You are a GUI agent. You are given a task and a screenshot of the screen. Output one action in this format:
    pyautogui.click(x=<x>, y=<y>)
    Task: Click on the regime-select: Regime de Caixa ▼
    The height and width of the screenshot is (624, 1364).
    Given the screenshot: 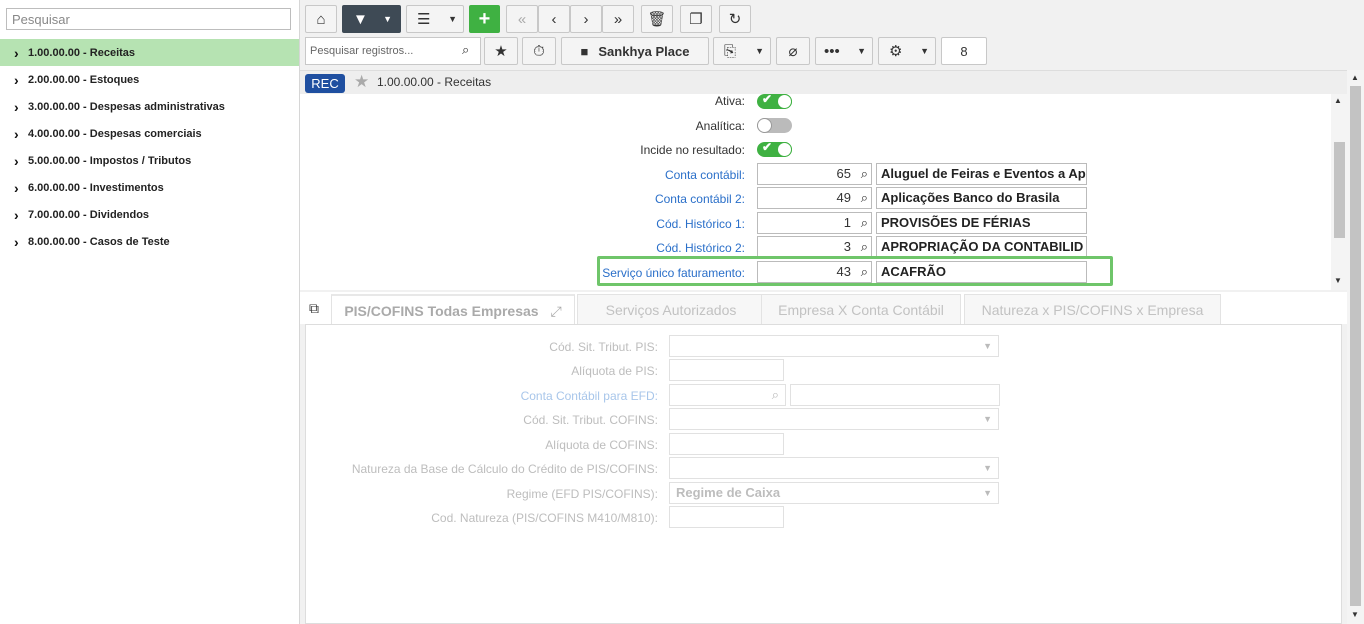 What is the action you would take?
    pyautogui.click(x=834, y=493)
    